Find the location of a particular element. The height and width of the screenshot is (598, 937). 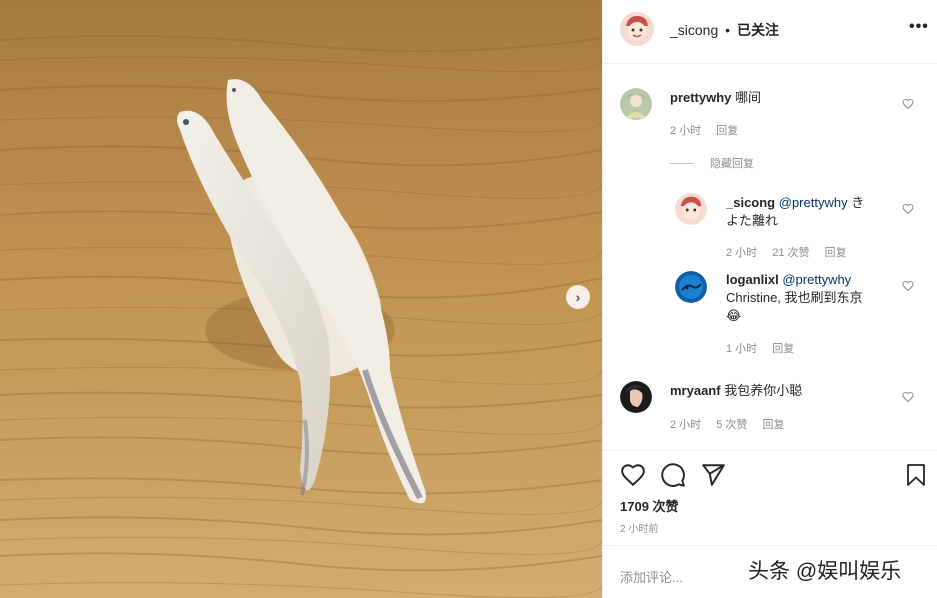

comment-icon is located at coordinates (673, 475).